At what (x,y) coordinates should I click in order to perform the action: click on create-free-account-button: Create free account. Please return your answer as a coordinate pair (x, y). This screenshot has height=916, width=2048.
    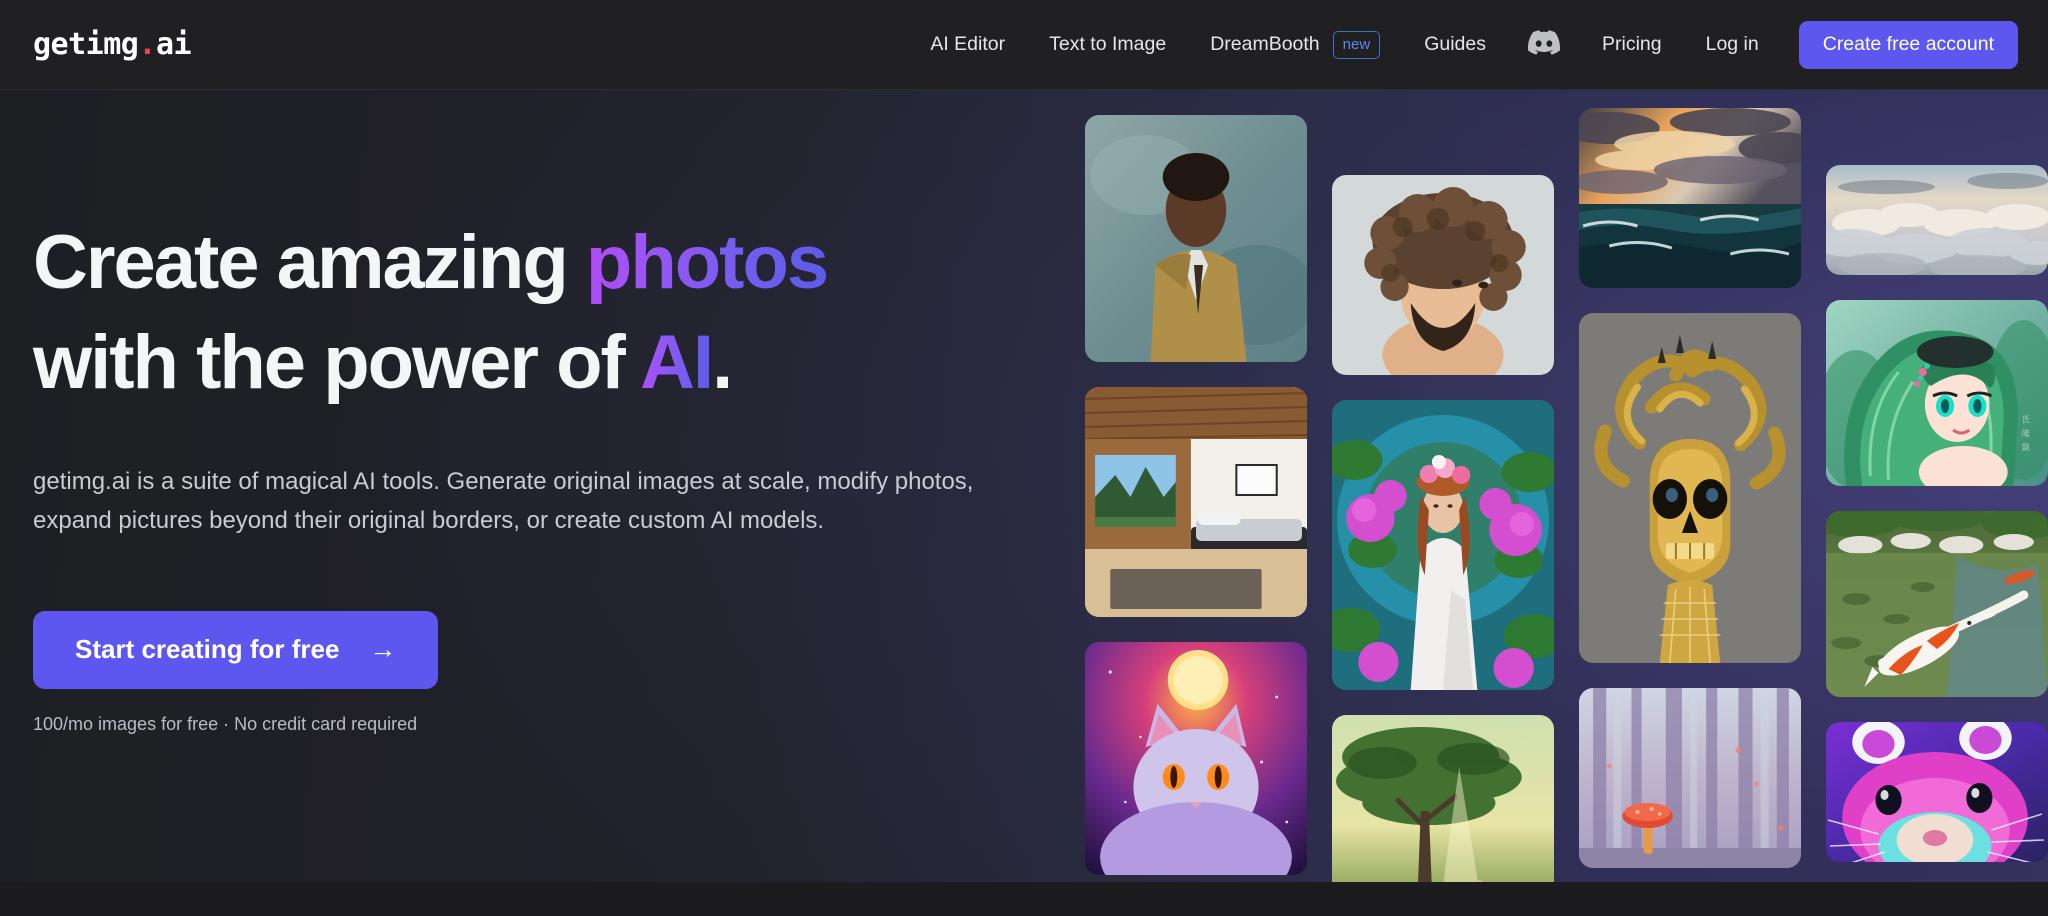
    Looking at the image, I should click on (1908, 44).